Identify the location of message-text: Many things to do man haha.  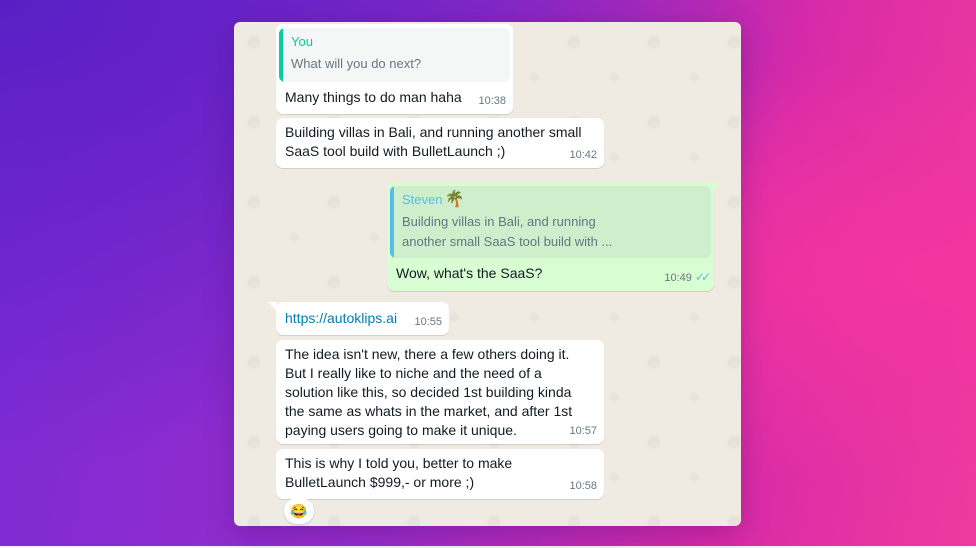
(373, 97).